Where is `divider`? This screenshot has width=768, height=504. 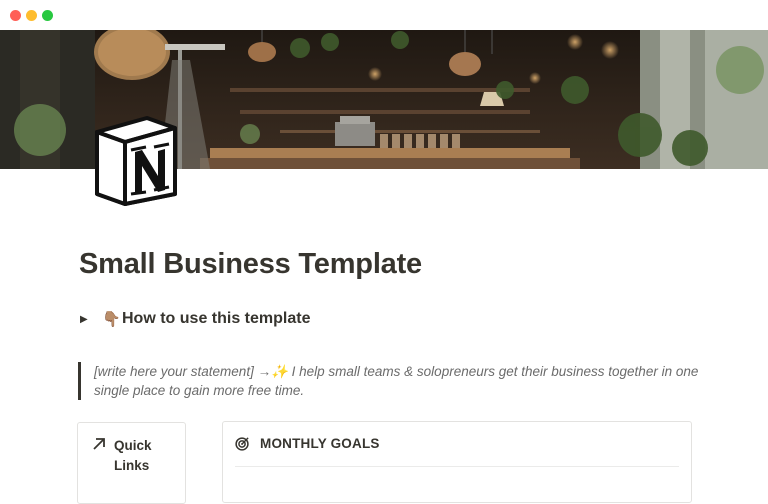
divider is located at coordinates (457, 466).